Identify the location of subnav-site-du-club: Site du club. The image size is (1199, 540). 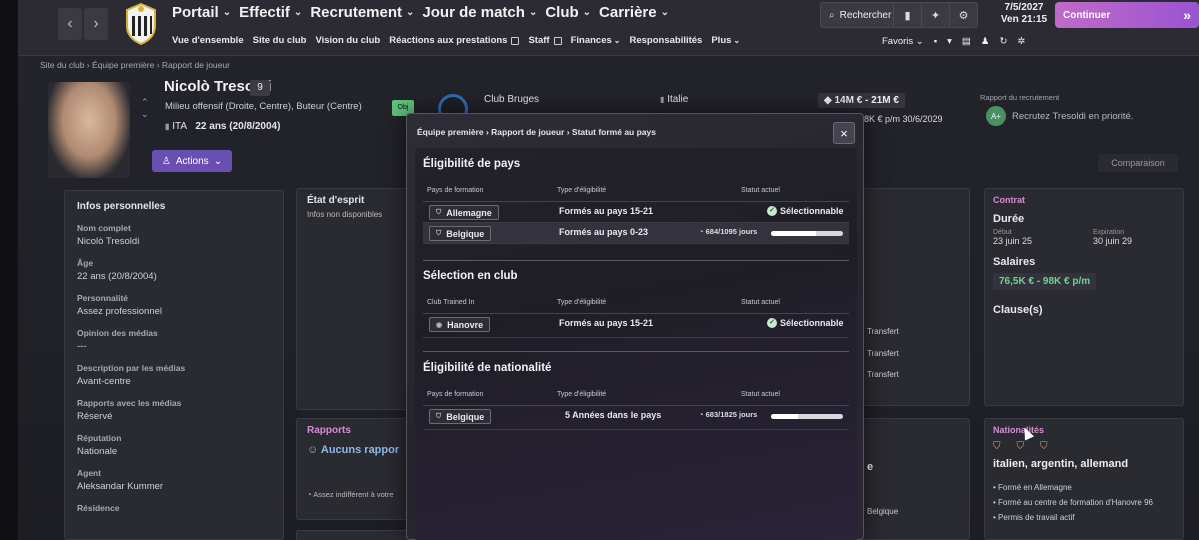
(280, 40).